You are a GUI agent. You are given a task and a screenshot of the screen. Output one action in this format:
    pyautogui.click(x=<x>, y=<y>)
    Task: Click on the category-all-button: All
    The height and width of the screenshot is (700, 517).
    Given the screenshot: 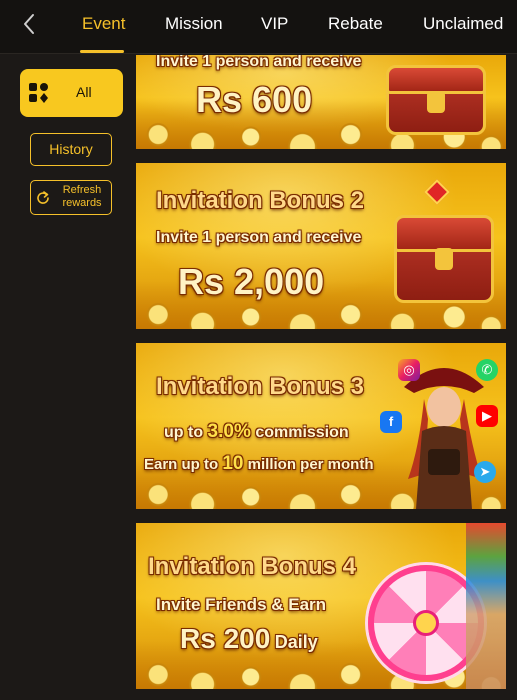 What is the action you would take?
    pyautogui.click(x=71, y=93)
    